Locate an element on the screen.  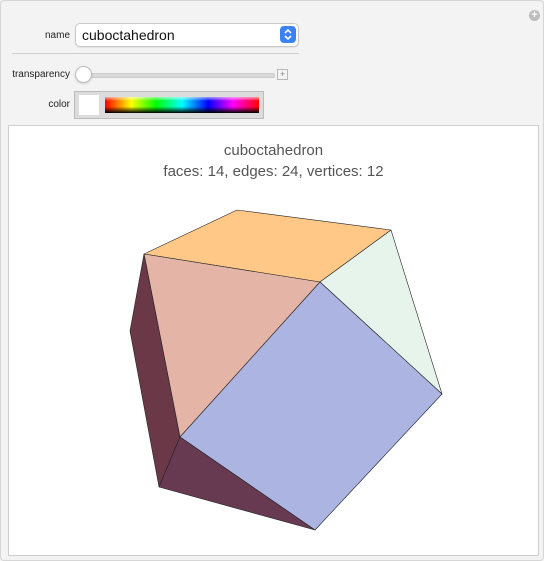
color-spectrum-highlight is located at coordinates (182, 99).